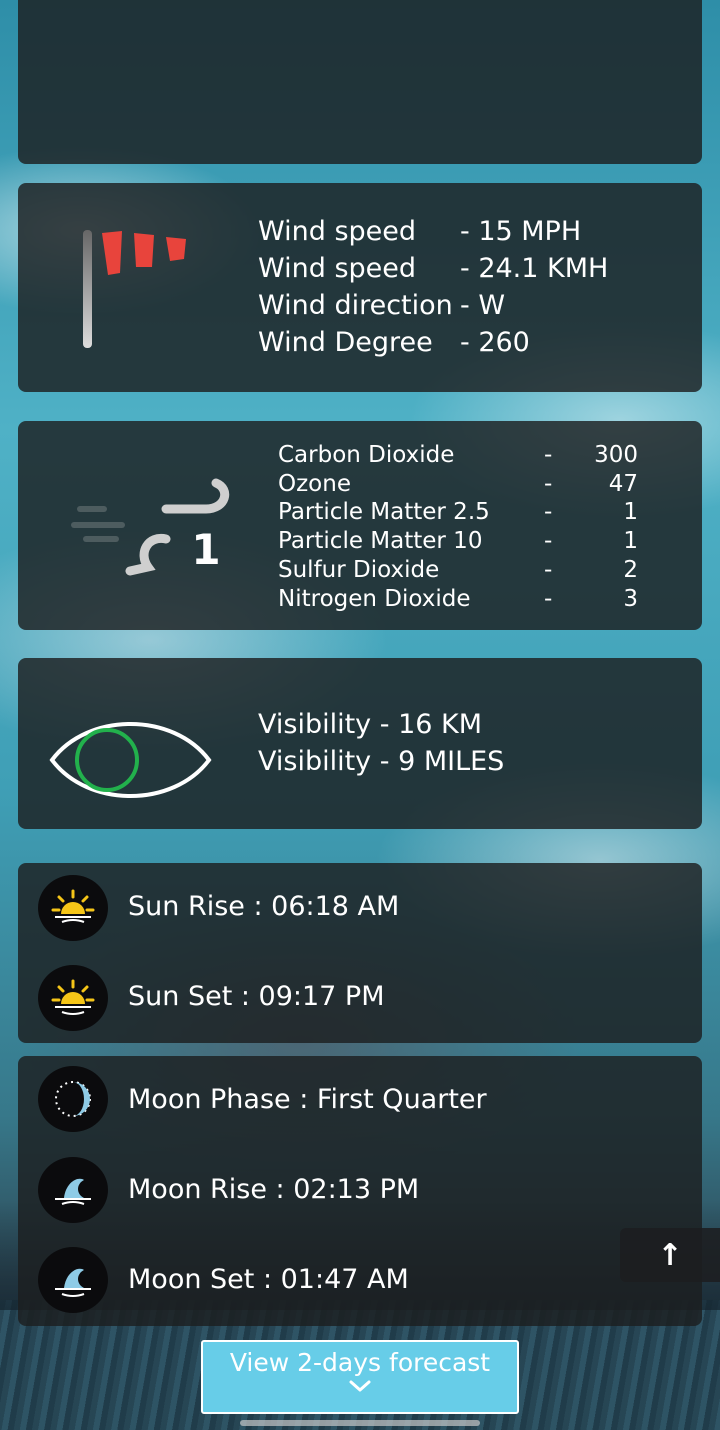 Image resolution: width=720 pixels, height=1430 pixels. I want to click on scroll-to-top-button: ↑, so click(670, 1255).